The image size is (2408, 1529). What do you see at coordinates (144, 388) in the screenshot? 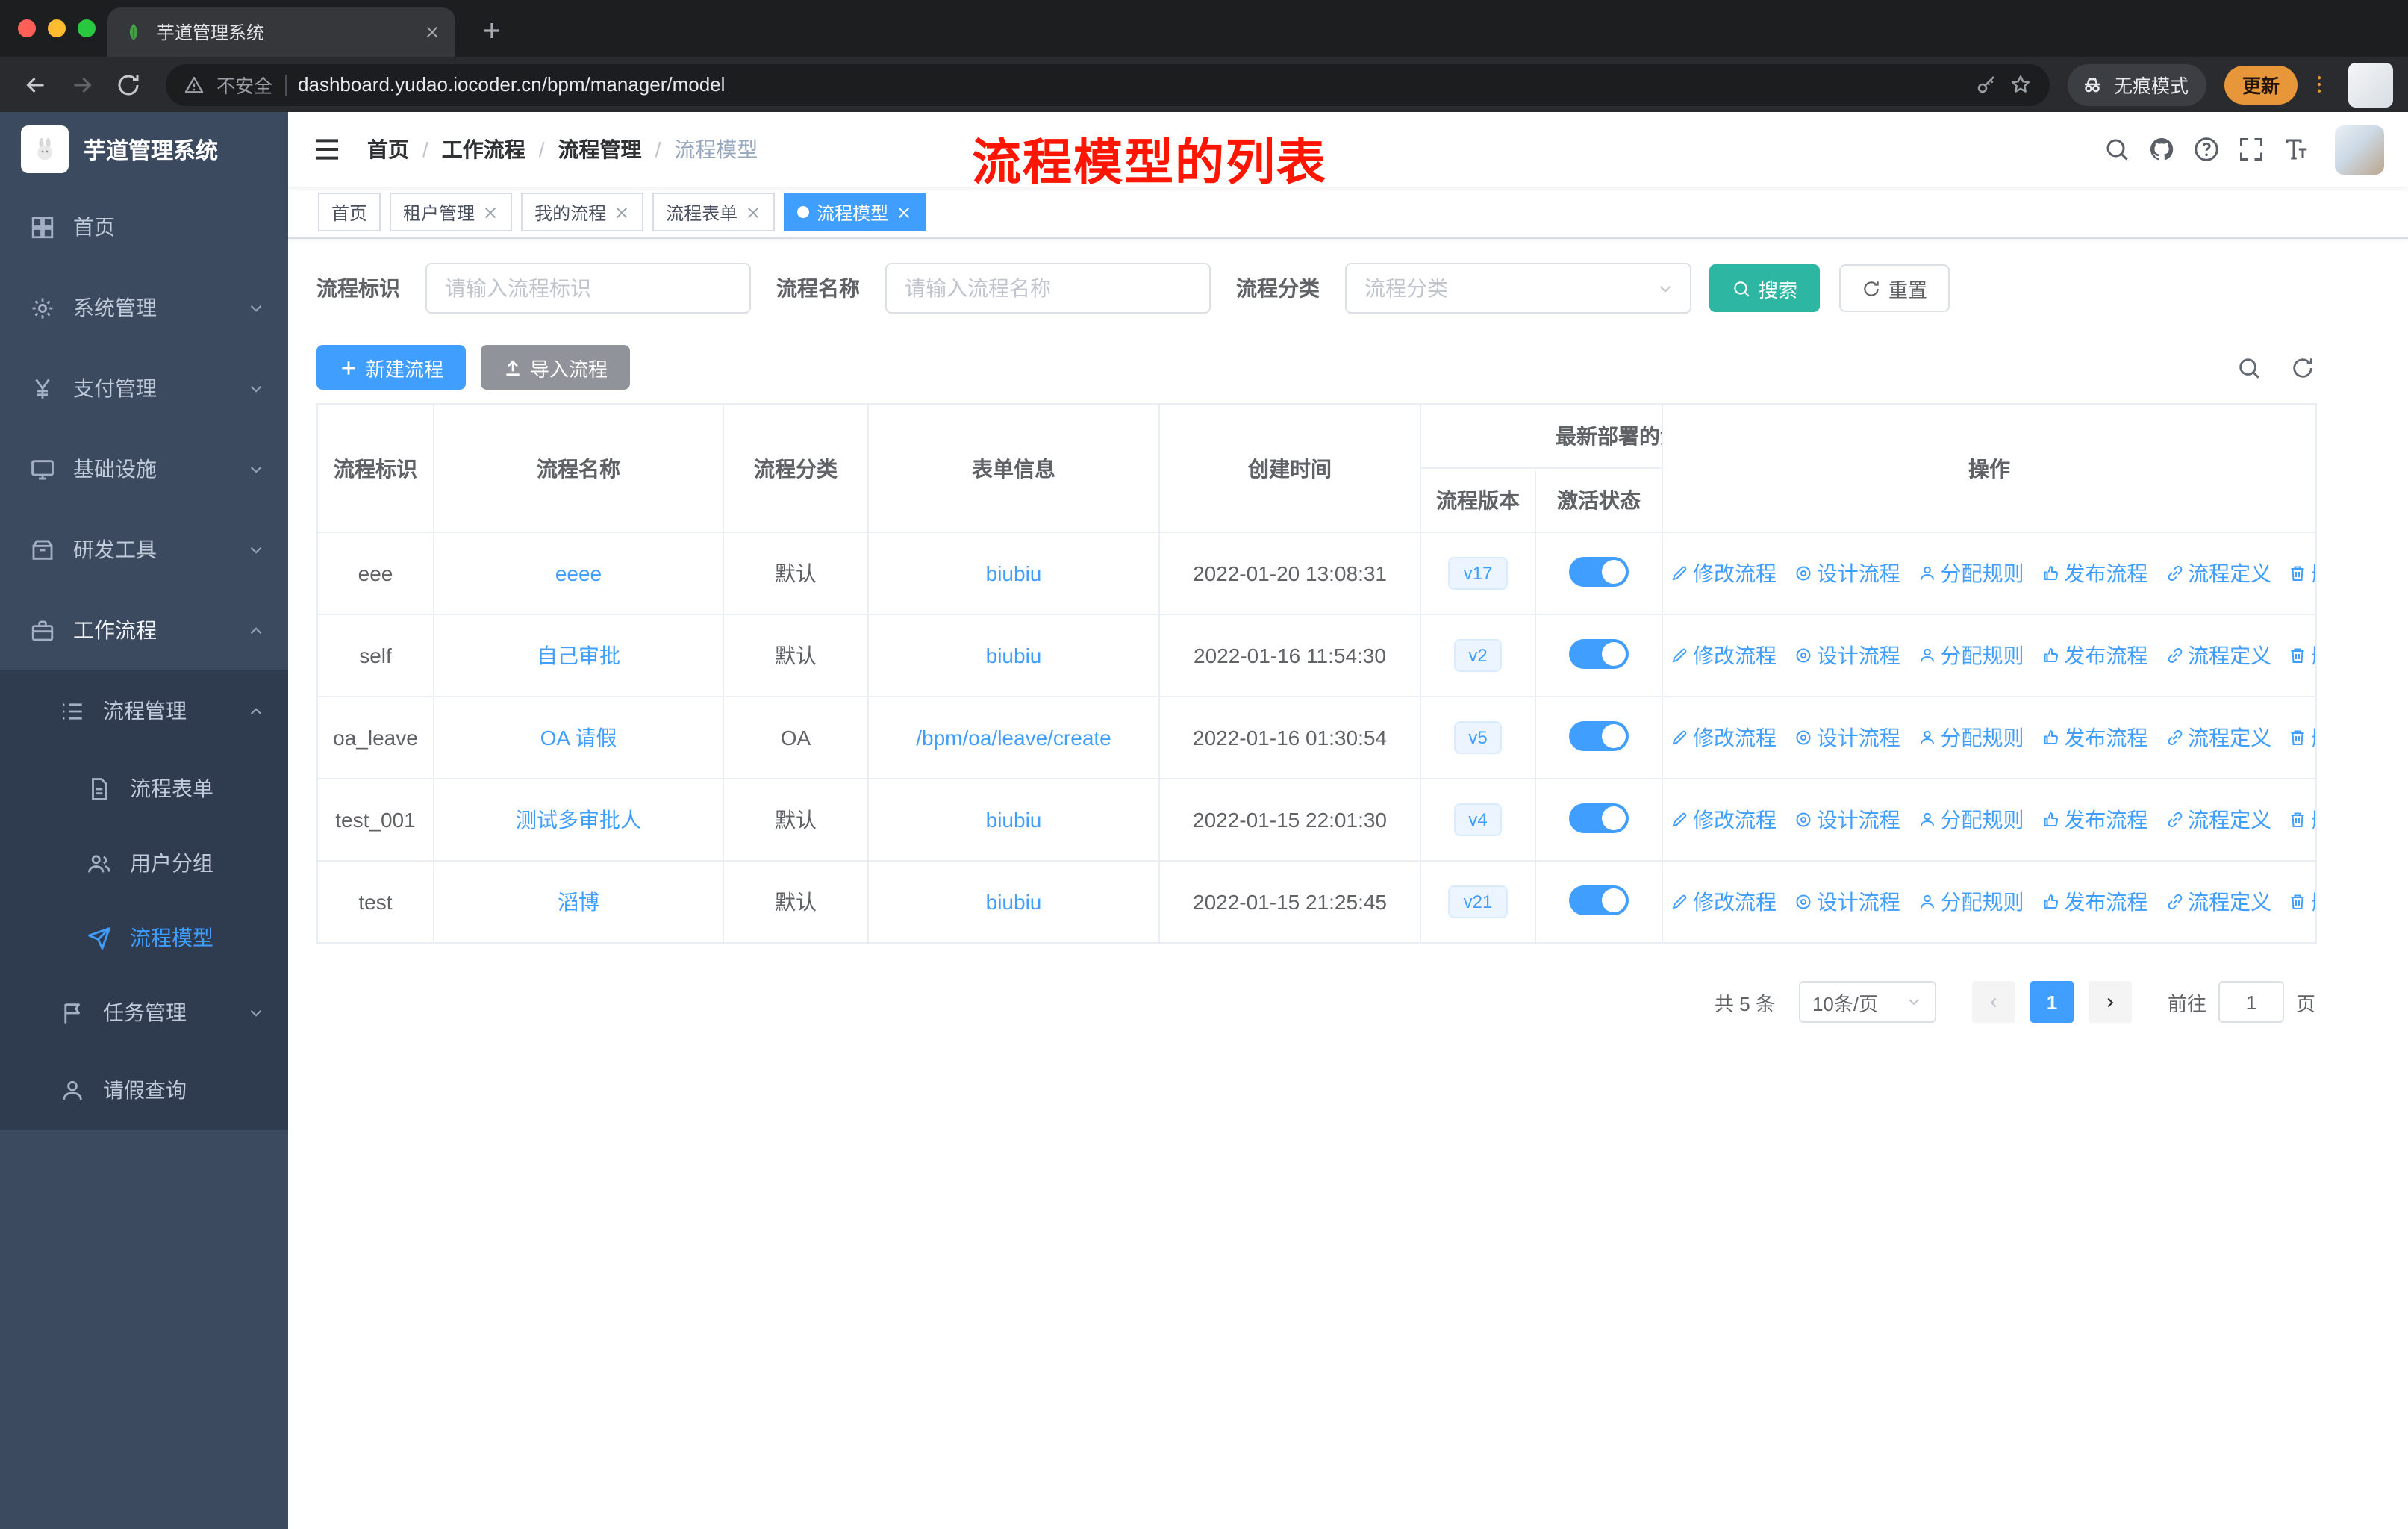
I see `sidebar-item-payment: 支付管理` at bounding box center [144, 388].